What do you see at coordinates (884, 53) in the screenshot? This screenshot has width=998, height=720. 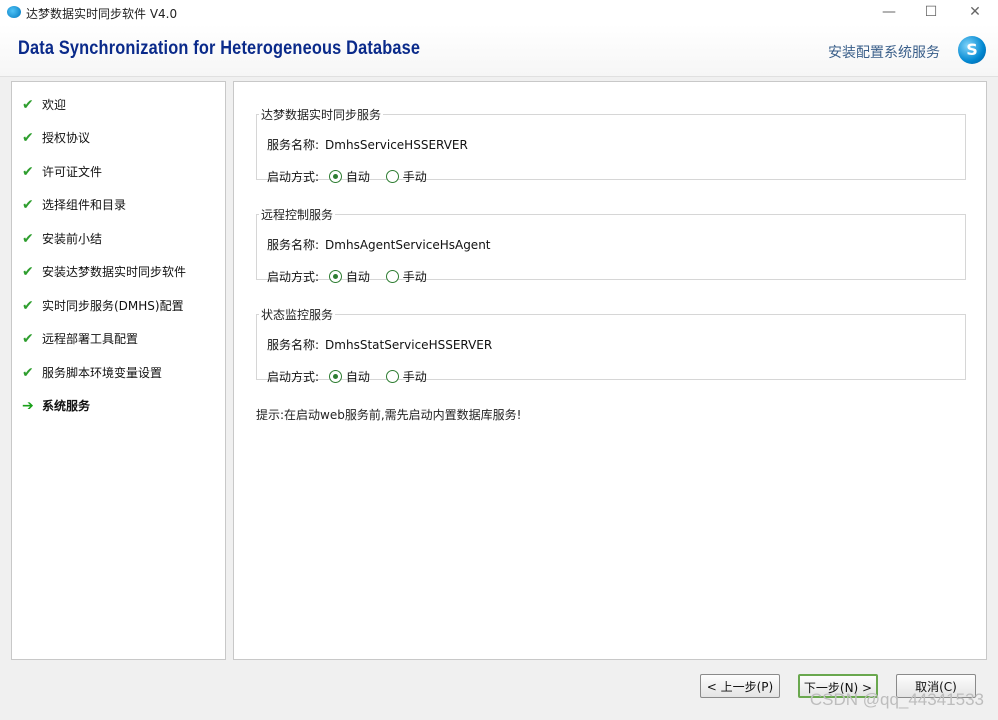 I see `step-title: 安装配置系统服务` at bounding box center [884, 53].